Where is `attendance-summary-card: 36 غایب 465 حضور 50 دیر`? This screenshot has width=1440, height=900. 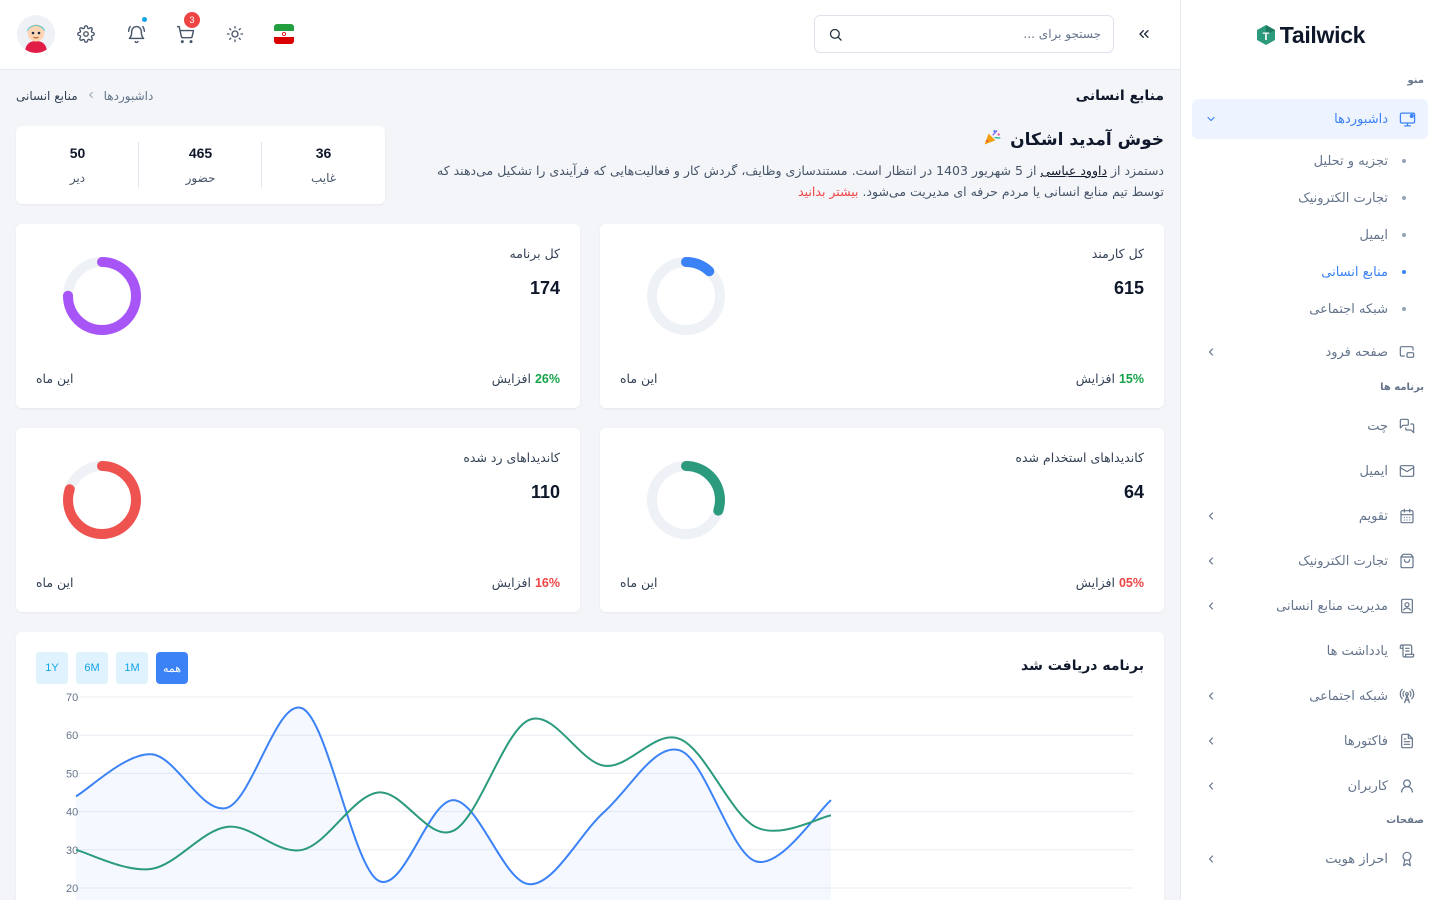
attendance-summary-card: 36 غایب 465 حضور 50 دیر is located at coordinates (200, 165).